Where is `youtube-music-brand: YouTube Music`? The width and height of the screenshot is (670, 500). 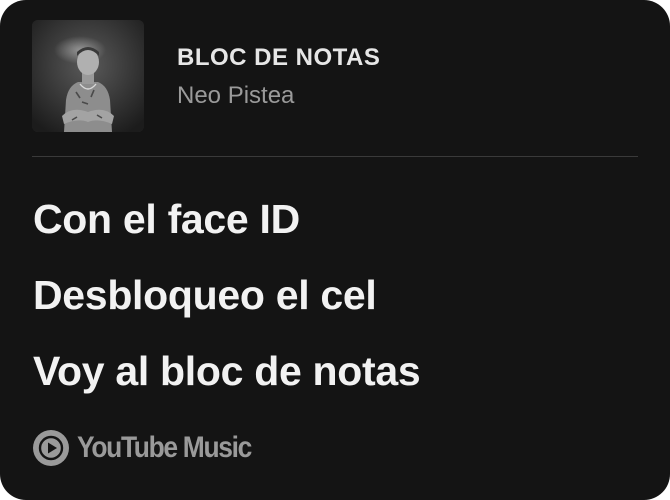 youtube-music-brand: YouTube Music is located at coordinates (153, 448).